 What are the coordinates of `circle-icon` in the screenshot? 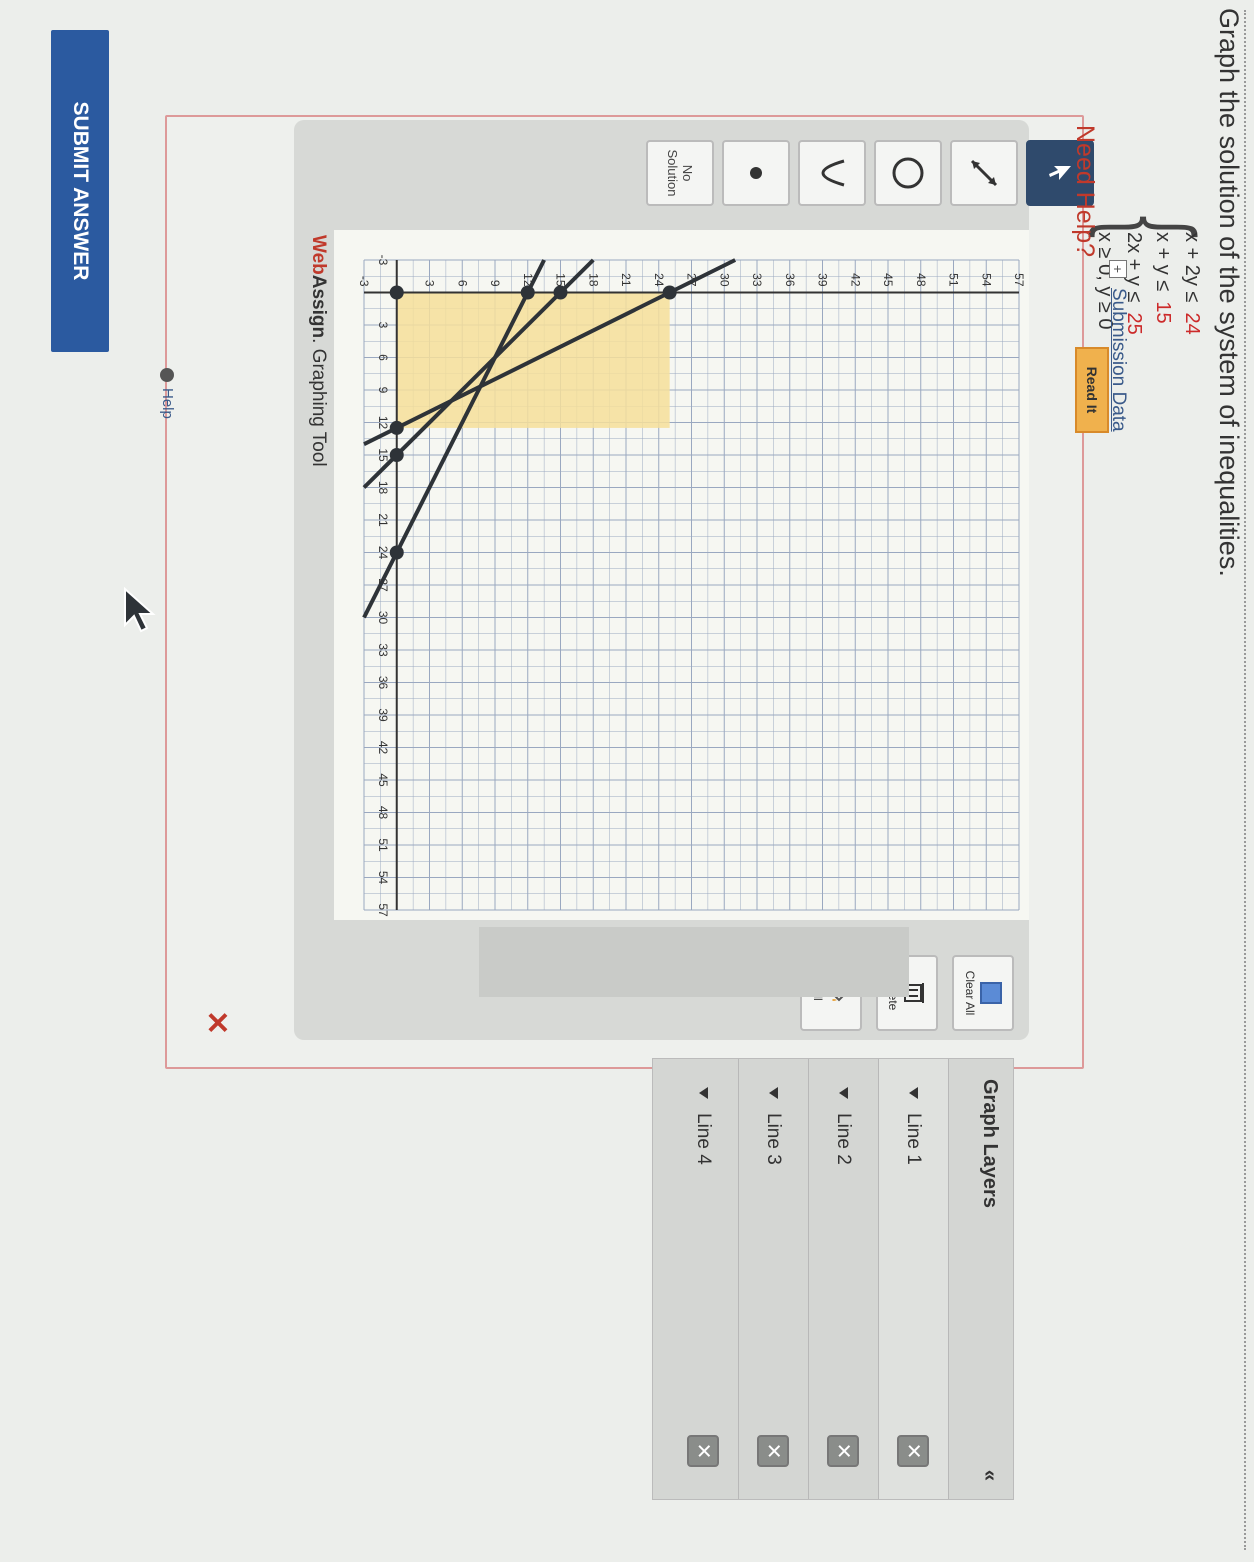 It's located at (908, 173).